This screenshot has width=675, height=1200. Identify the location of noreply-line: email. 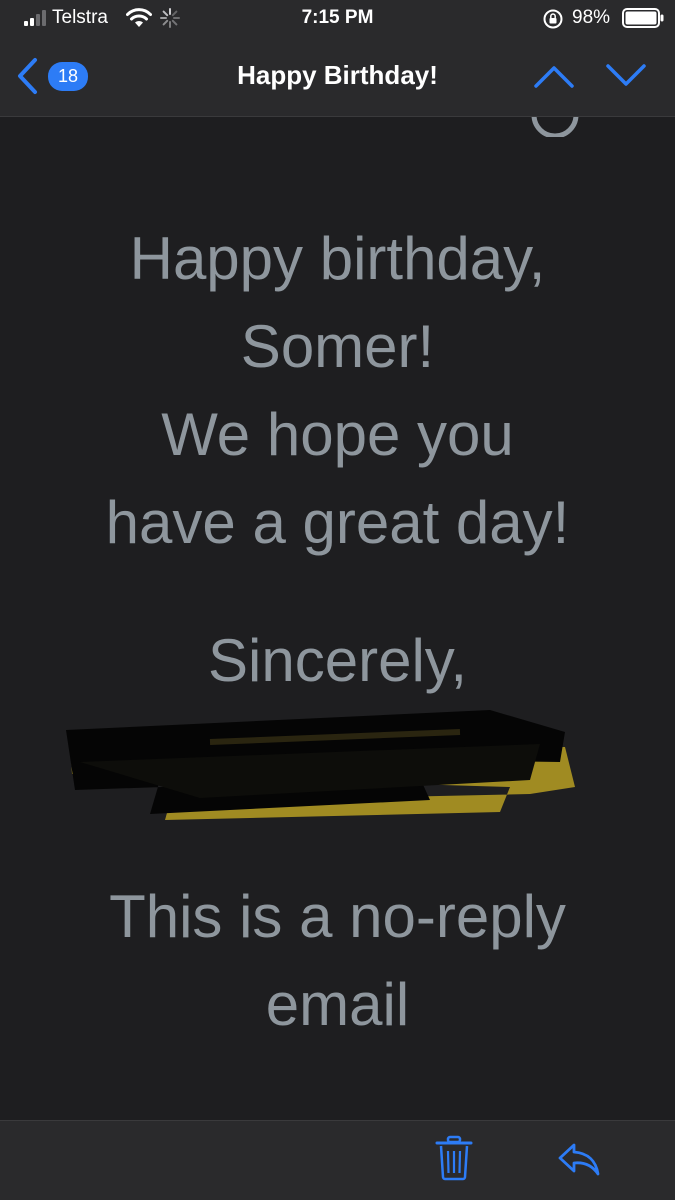
(337, 1004).